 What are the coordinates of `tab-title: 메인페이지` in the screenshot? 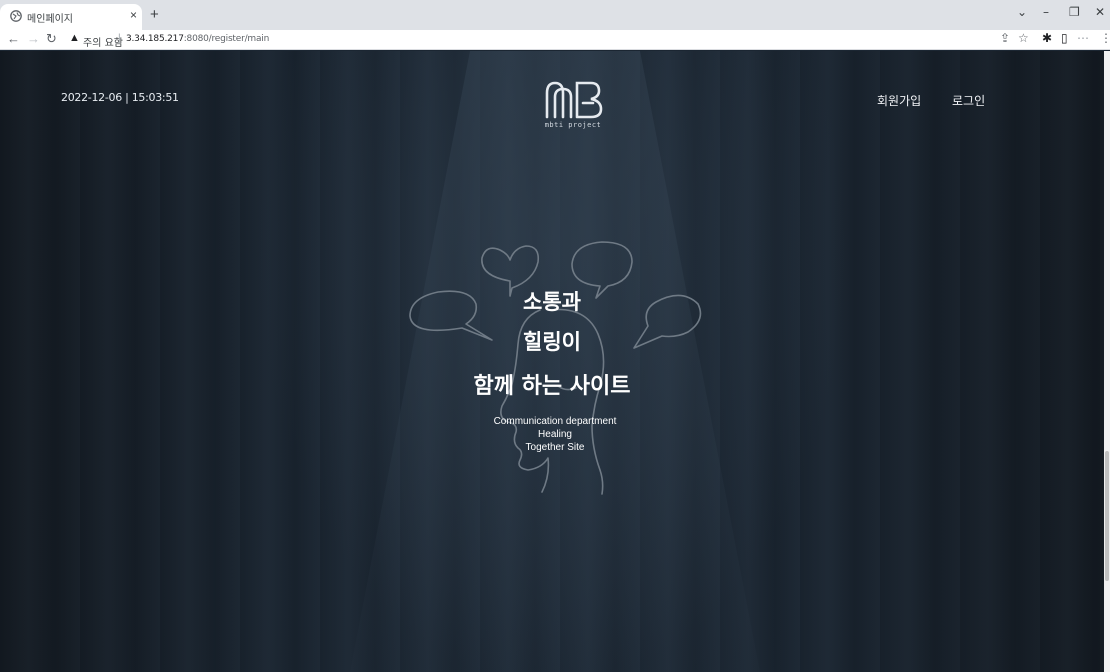 It's located at (50, 19).